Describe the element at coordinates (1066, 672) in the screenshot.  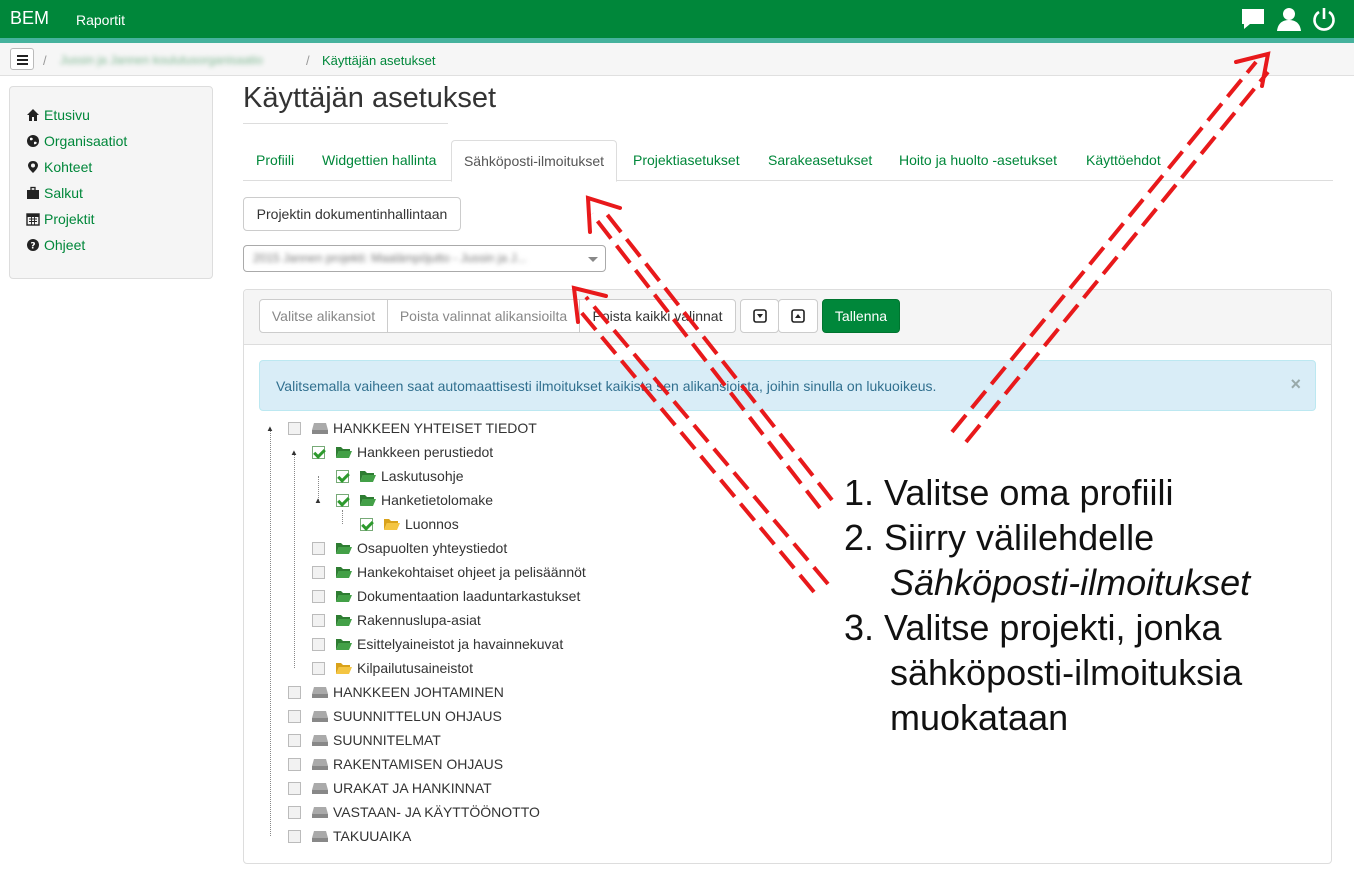
I see `instruction-step-3-cont: sähköposti-ilmoituksia` at that location.